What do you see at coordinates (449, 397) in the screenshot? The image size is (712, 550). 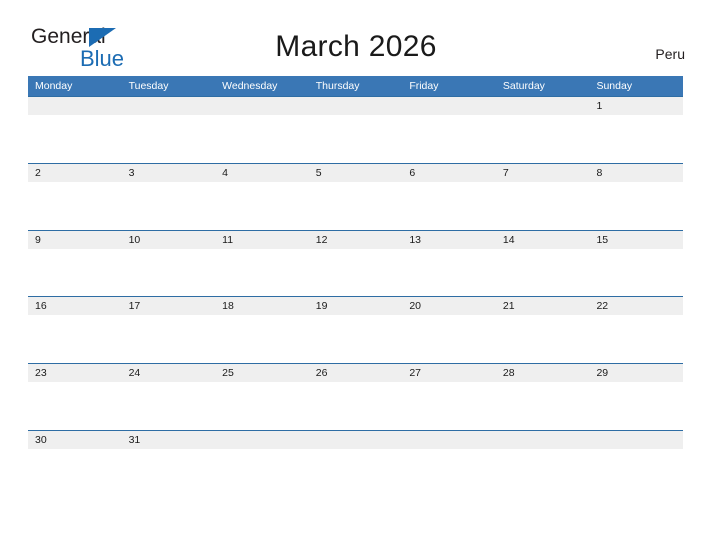 I see `day-cell: 27` at bounding box center [449, 397].